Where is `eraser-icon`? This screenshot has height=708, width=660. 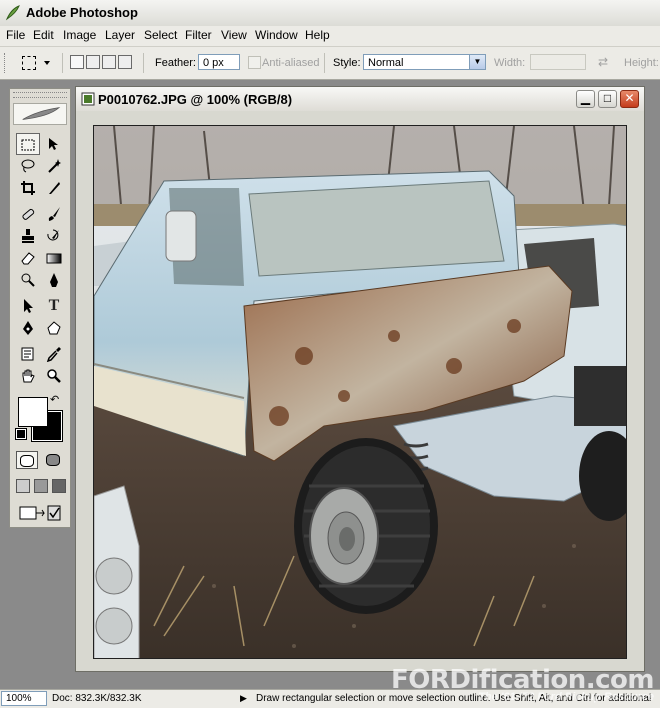 eraser-icon is located at coordinates (28, 258).